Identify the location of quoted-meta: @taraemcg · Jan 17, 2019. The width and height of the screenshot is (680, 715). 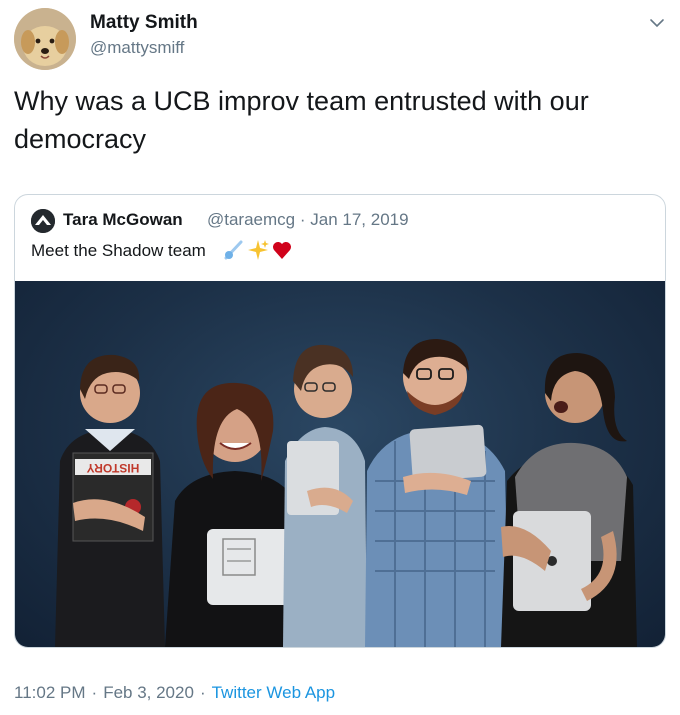
(308, 220).